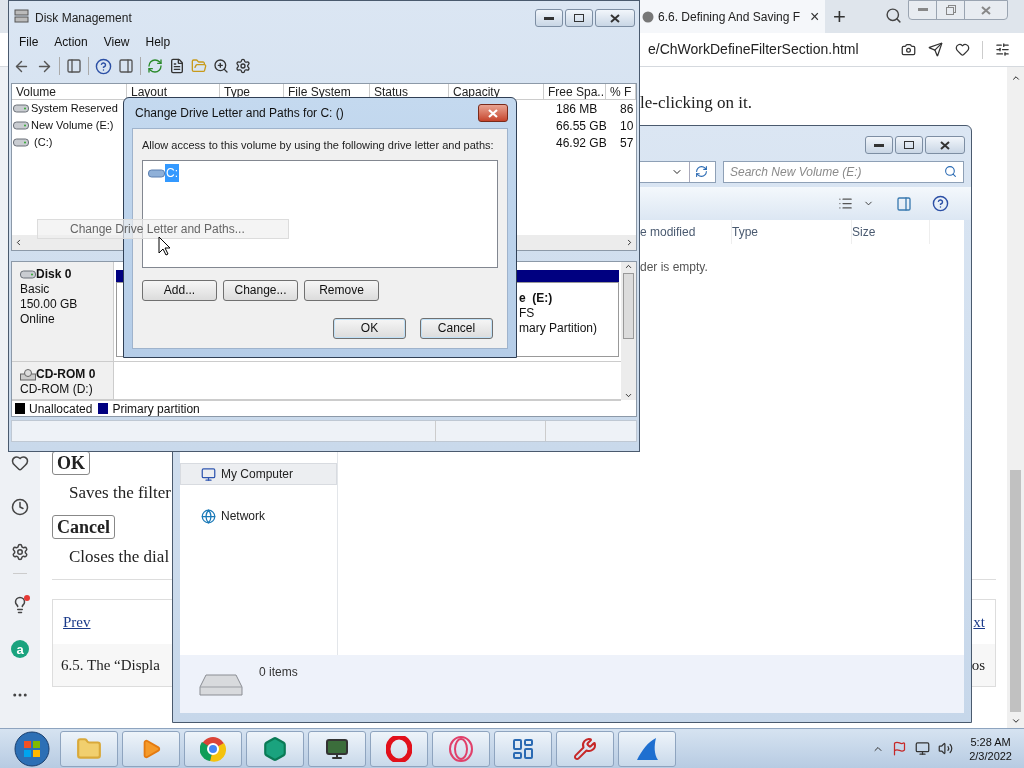 The width and height of the screenshot is (1024, 768). What do you see at coordinates (935, 49) in the screenshot?
I see `send-icon` at bounding box center [935, 49].